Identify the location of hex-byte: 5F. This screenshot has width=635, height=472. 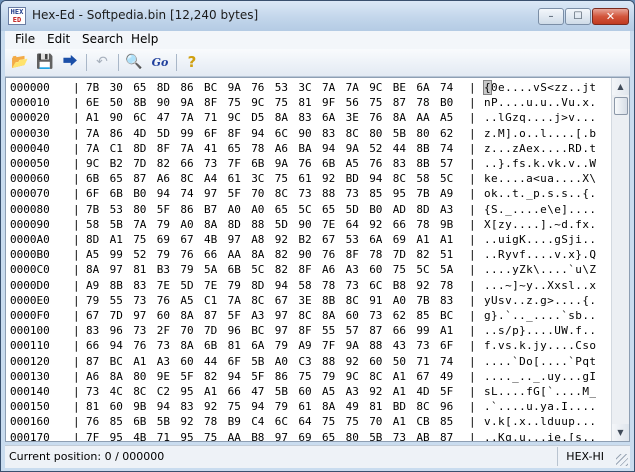
(257, 376).